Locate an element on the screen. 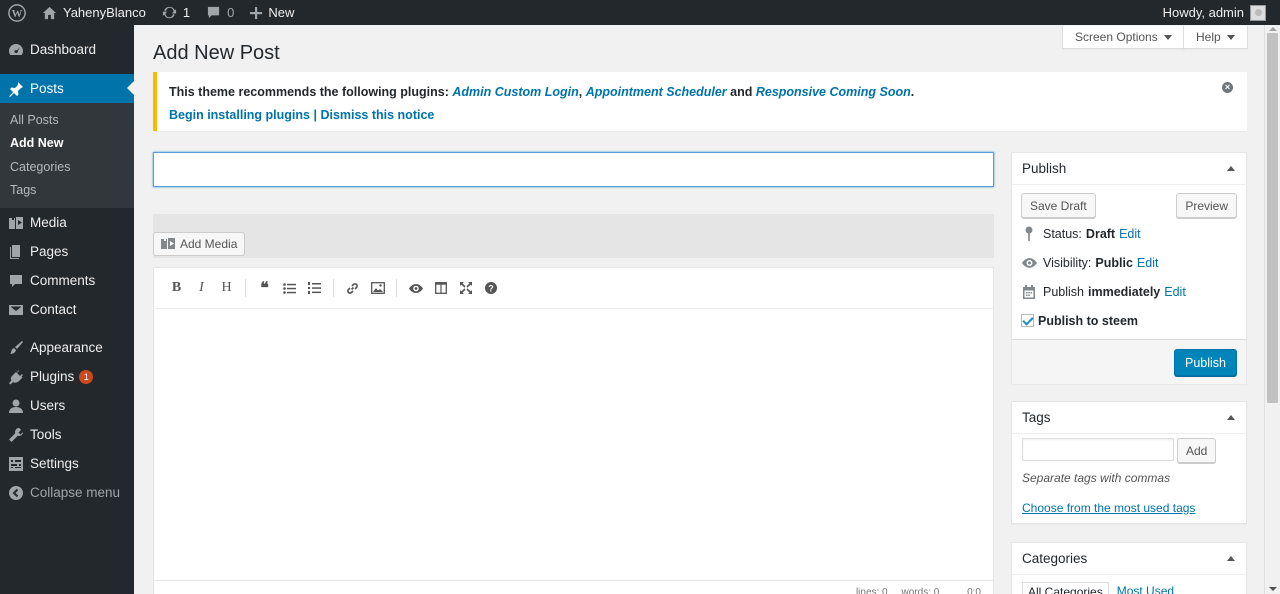  preview-button is located at coordinates (415, 288).